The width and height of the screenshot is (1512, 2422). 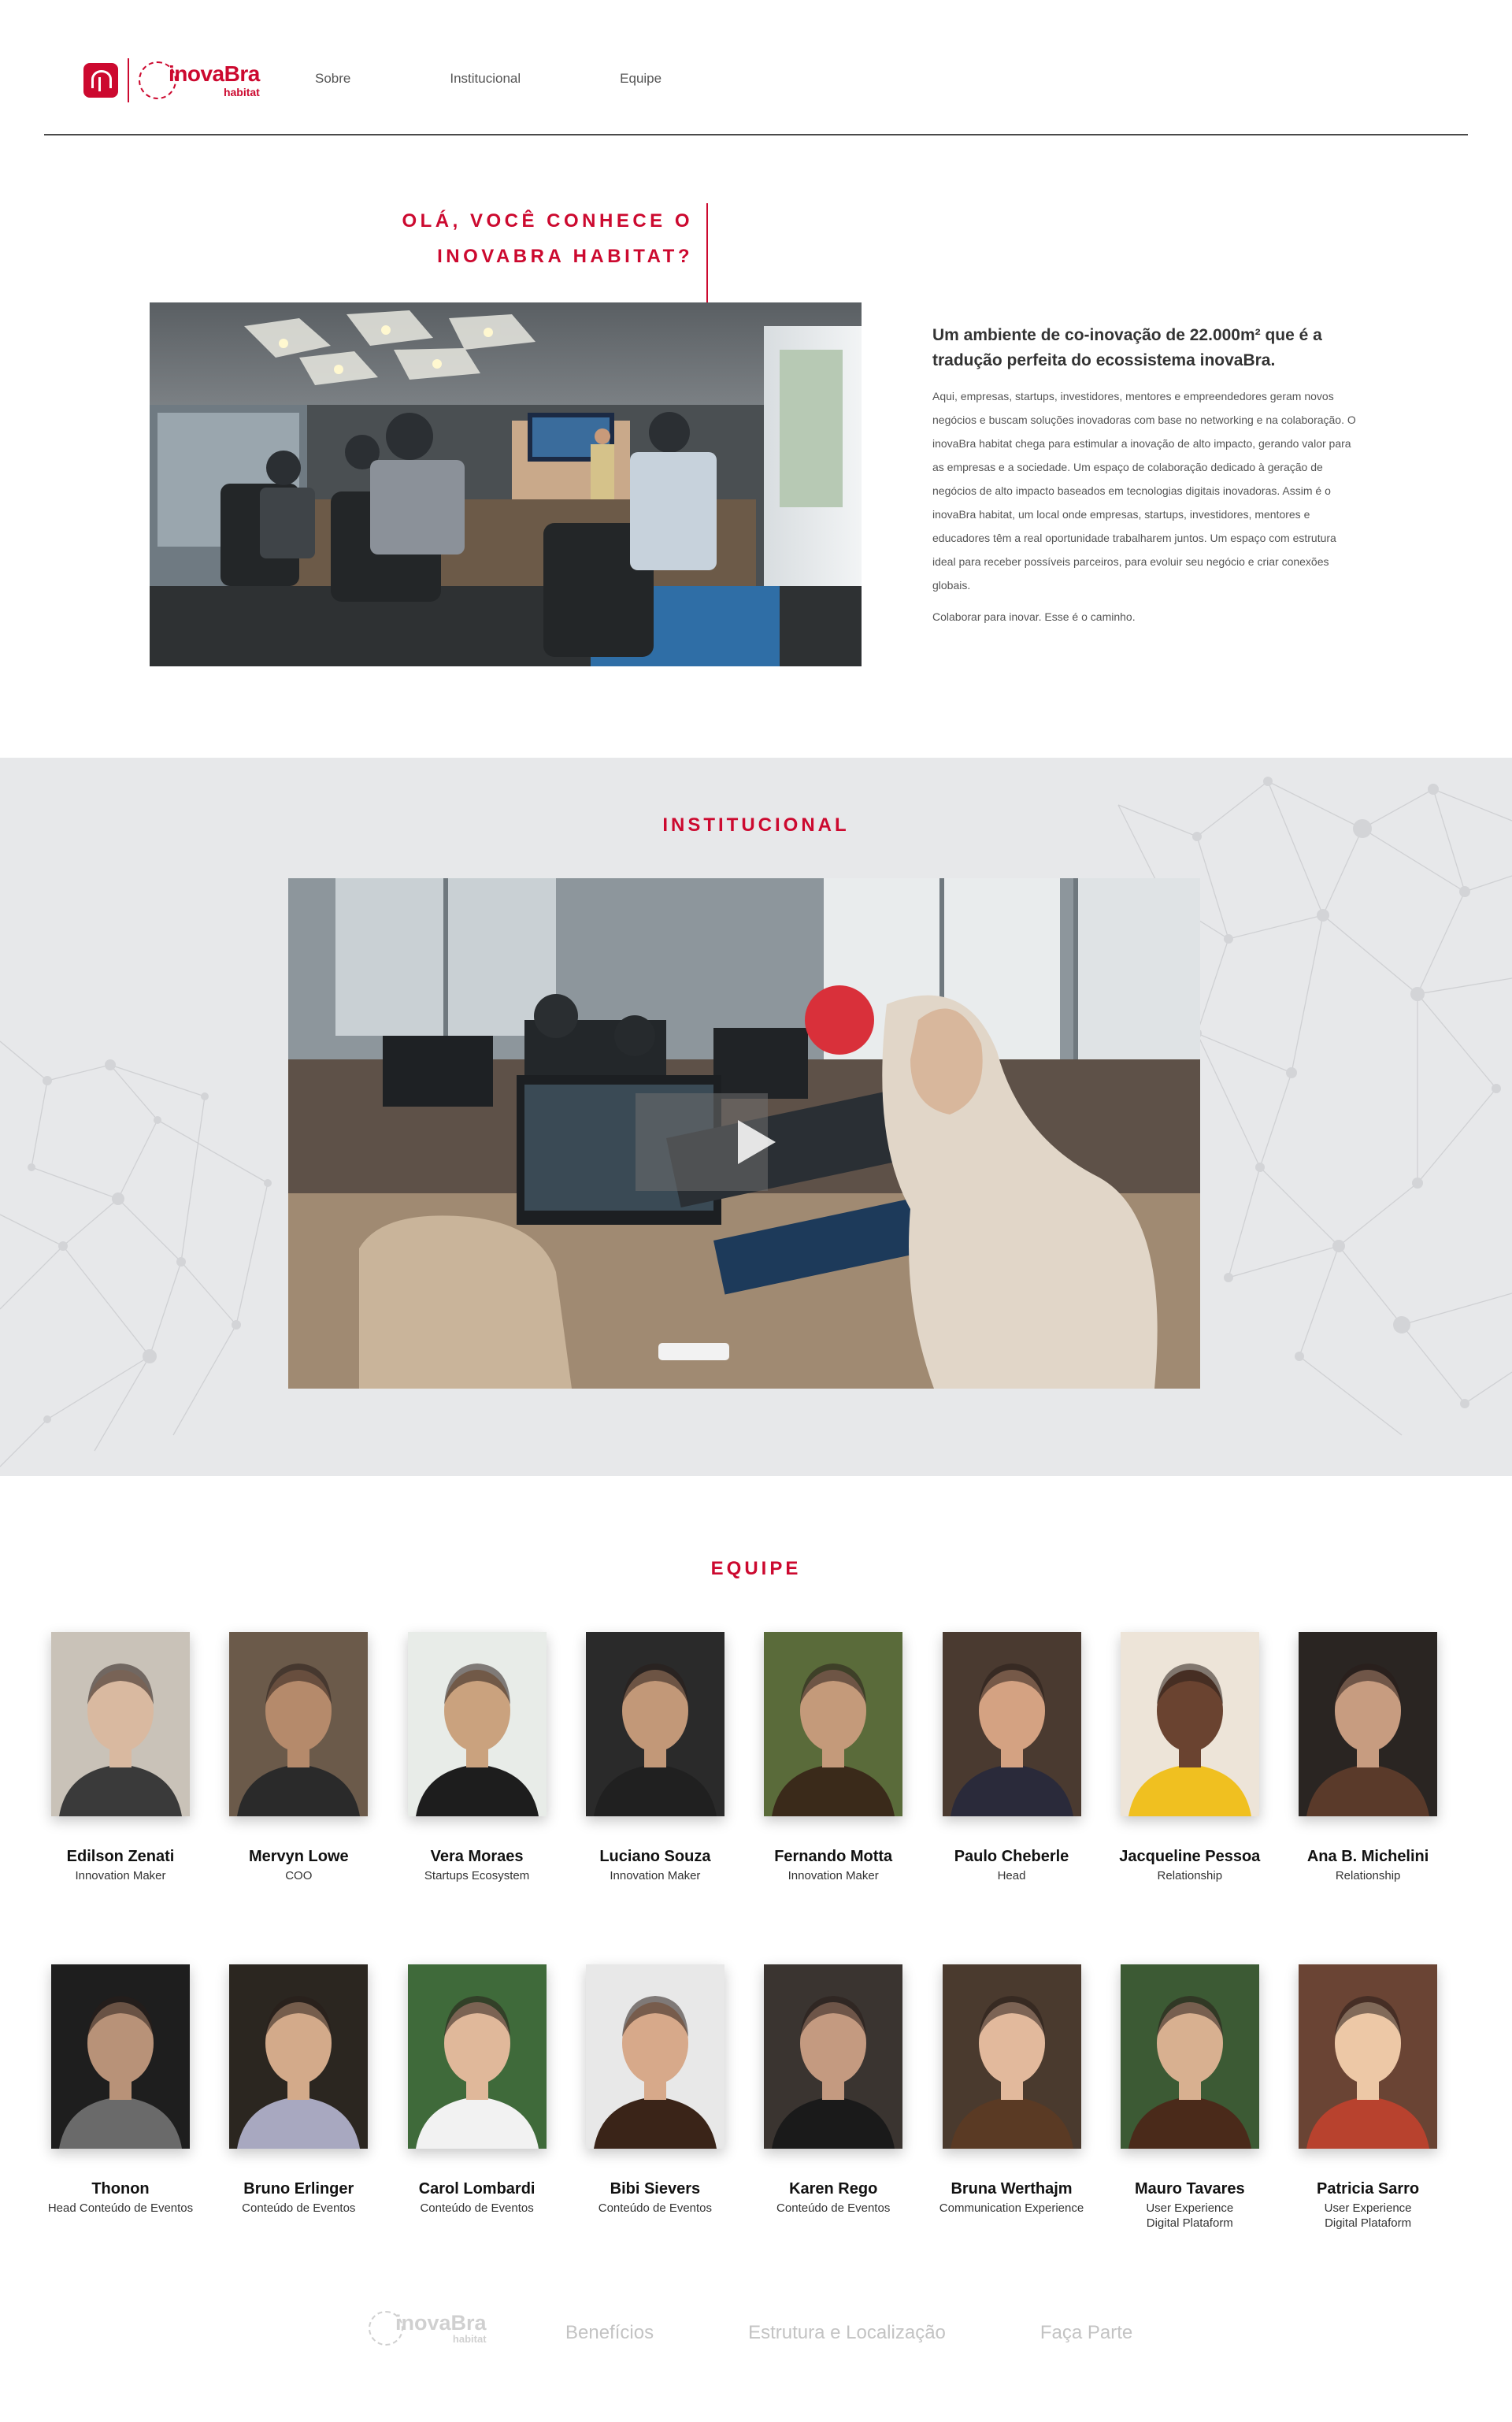 What do you see at coordinates (538, 79) in the screenshot?
I see `main-nav: Sobre Institucional Equipe` at bounding box center [538, 79].